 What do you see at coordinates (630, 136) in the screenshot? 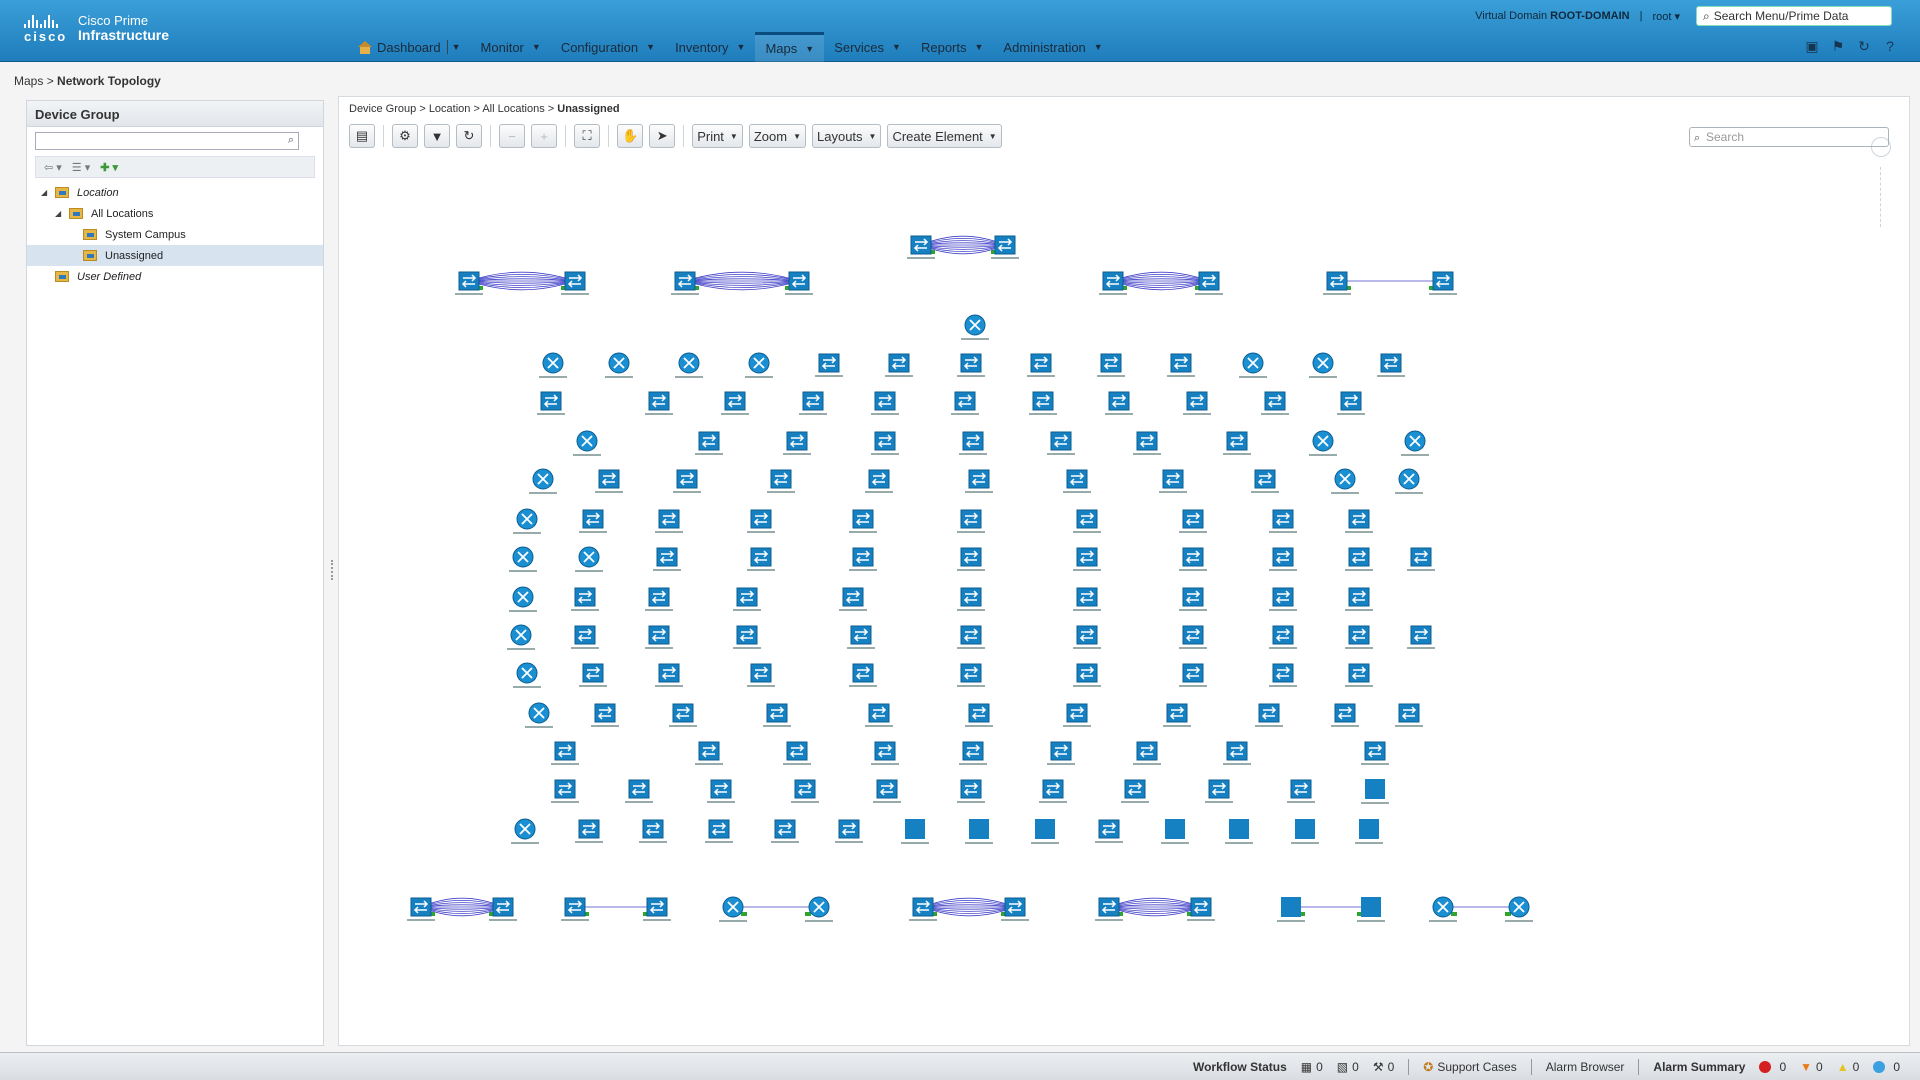
I see `pan-tool-button: ✋` at bounding box center [630, 136].